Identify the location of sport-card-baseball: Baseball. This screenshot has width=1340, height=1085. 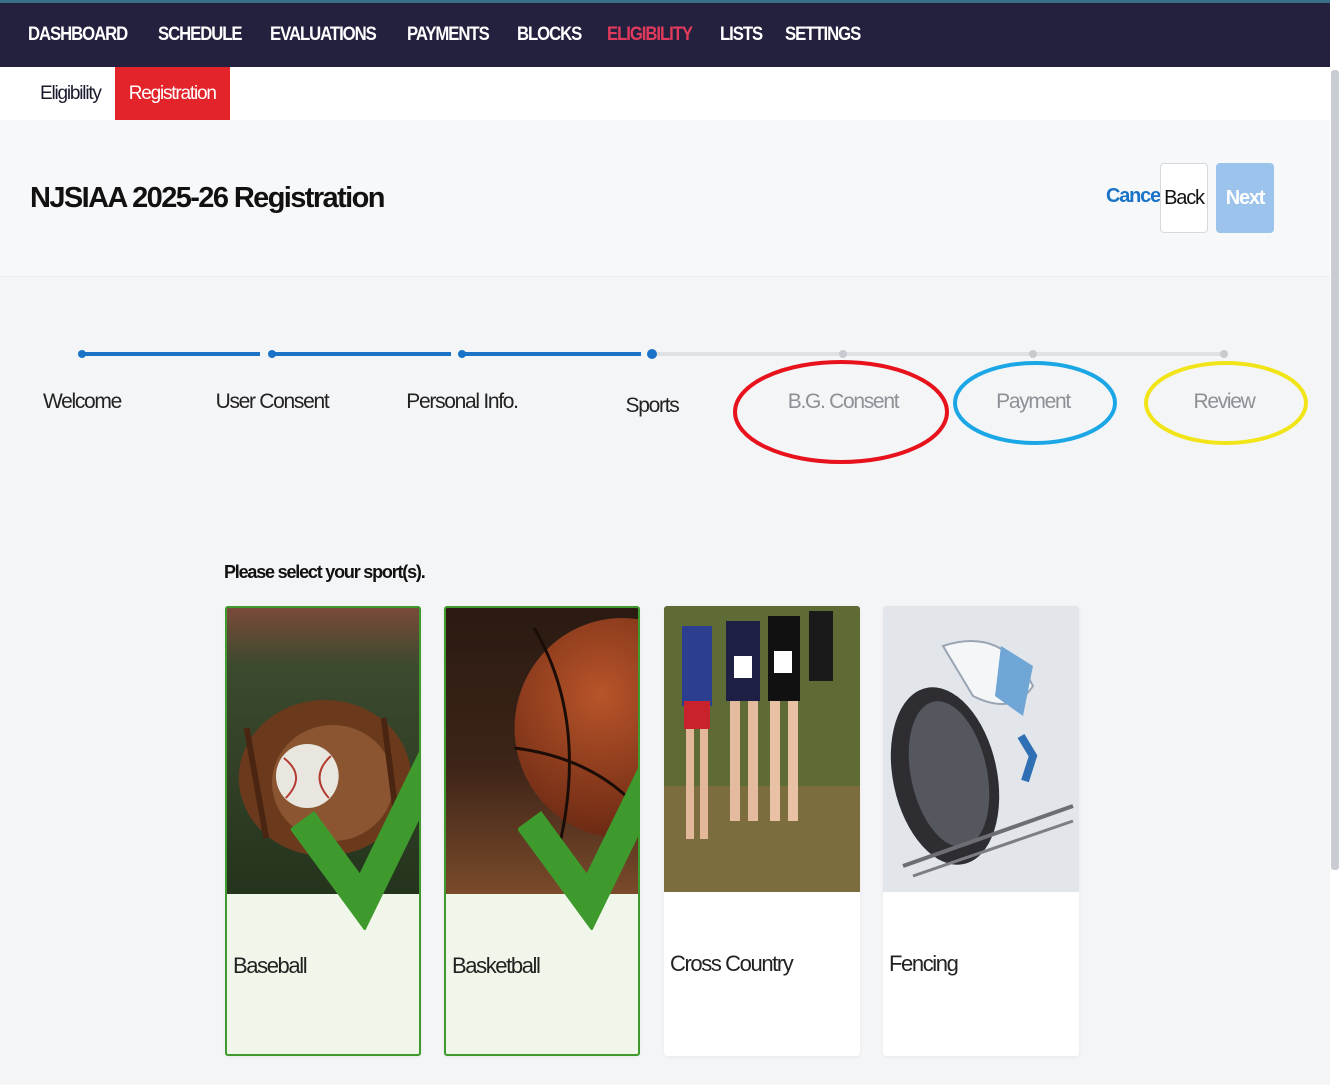
(323, 831).